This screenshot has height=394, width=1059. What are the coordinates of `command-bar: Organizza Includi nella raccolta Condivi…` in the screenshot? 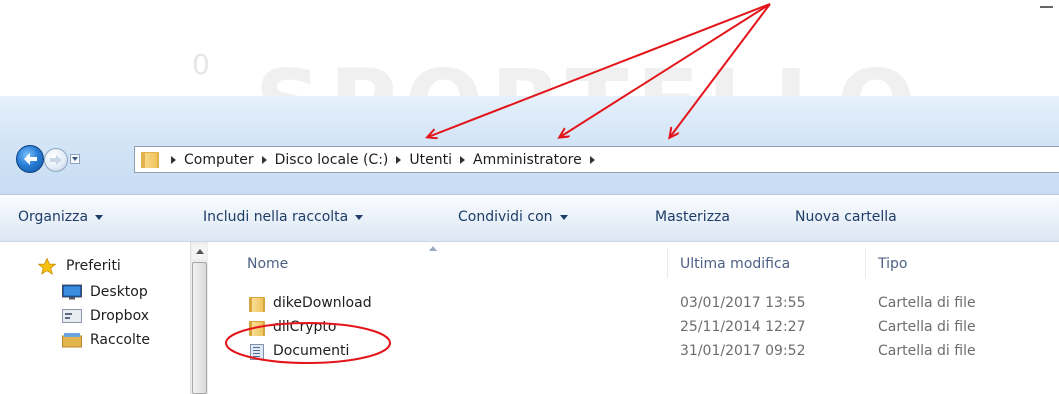 It's located at (529, 218).